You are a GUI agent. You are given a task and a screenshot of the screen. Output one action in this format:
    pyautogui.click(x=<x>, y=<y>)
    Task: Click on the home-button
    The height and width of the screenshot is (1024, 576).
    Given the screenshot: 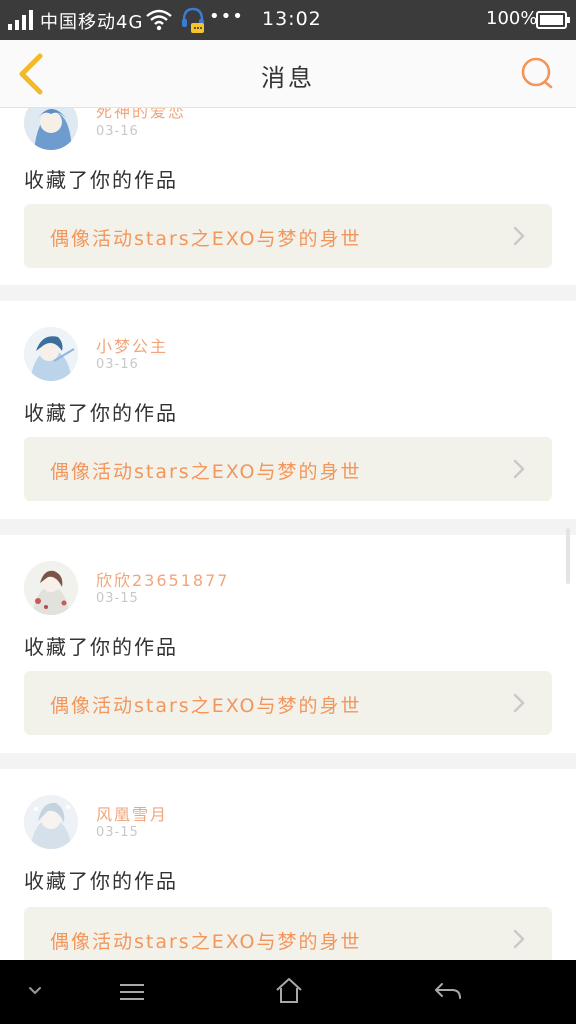 What is the action you would take?
    pyautogui.click(x=289, y=992)
    